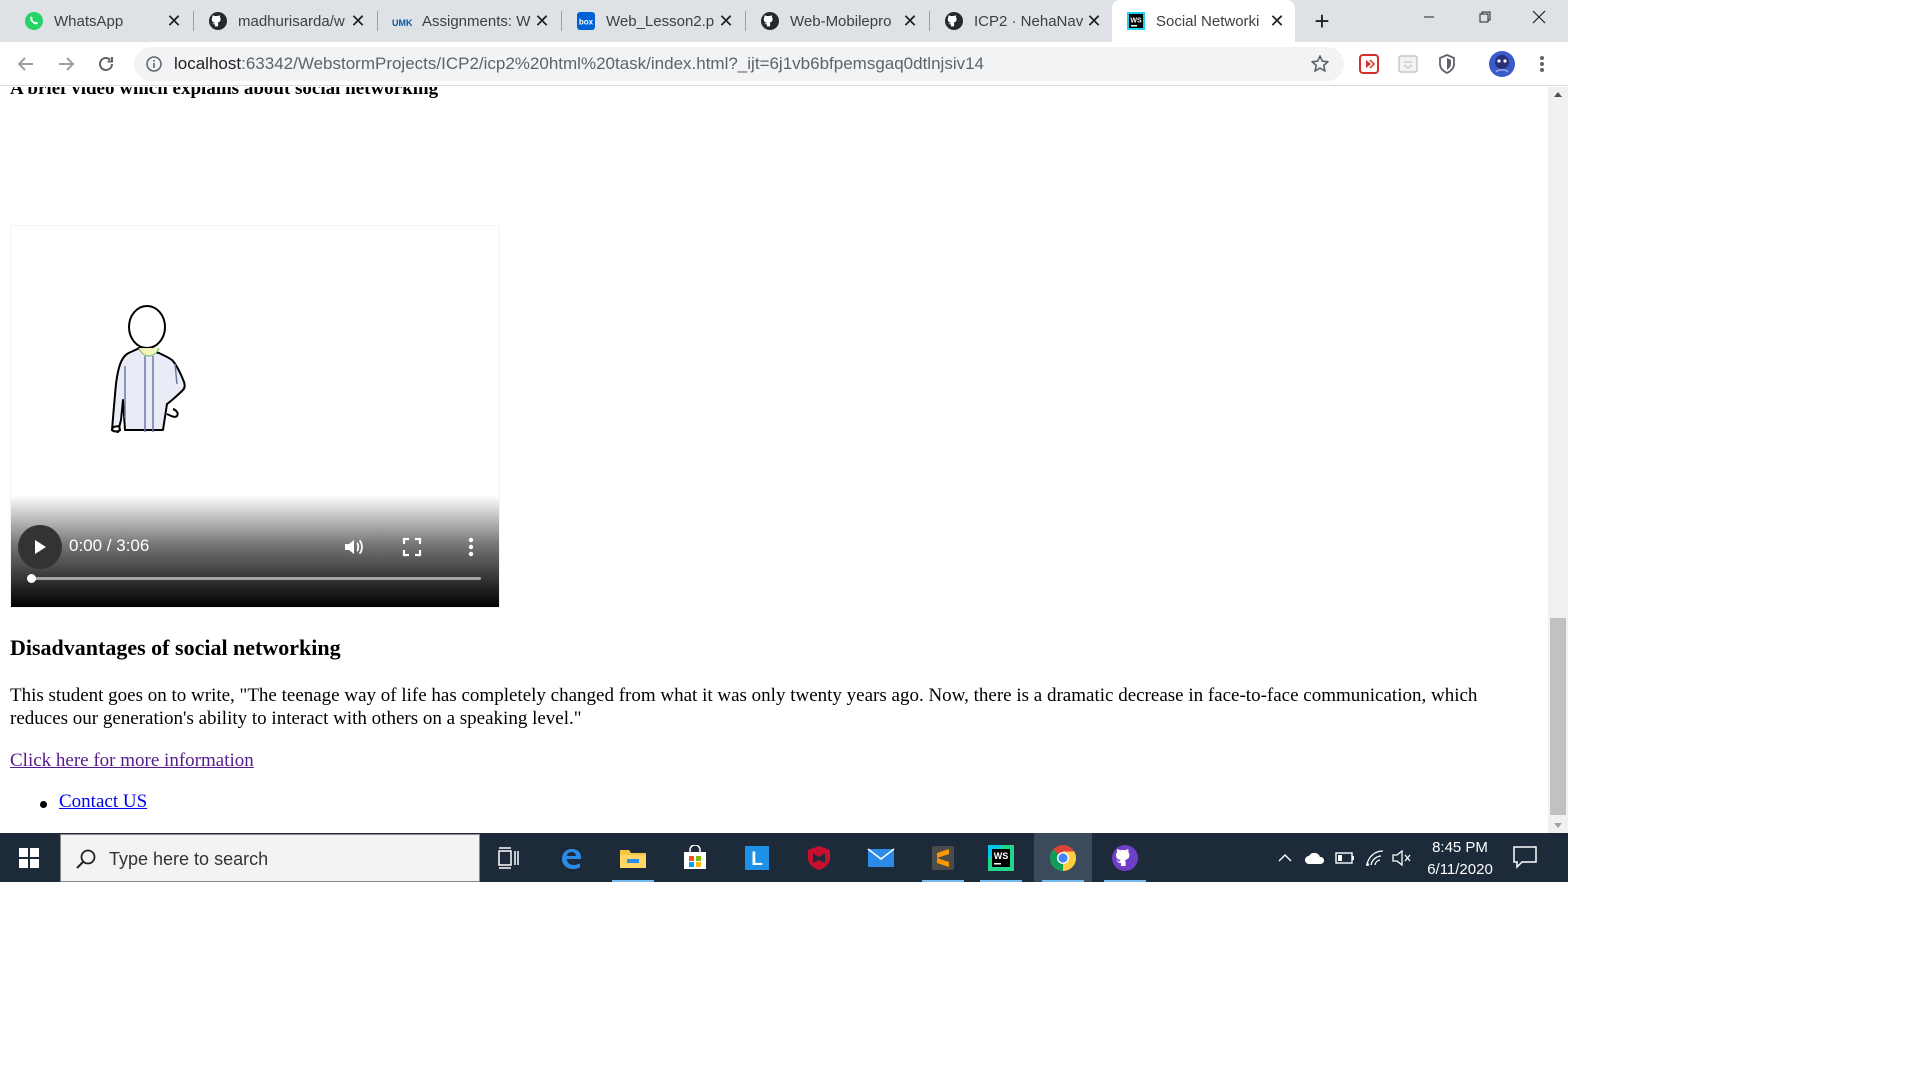  Describe the element at coordinates (66, 64) in the screenshot. I see `forward-button` at that location.